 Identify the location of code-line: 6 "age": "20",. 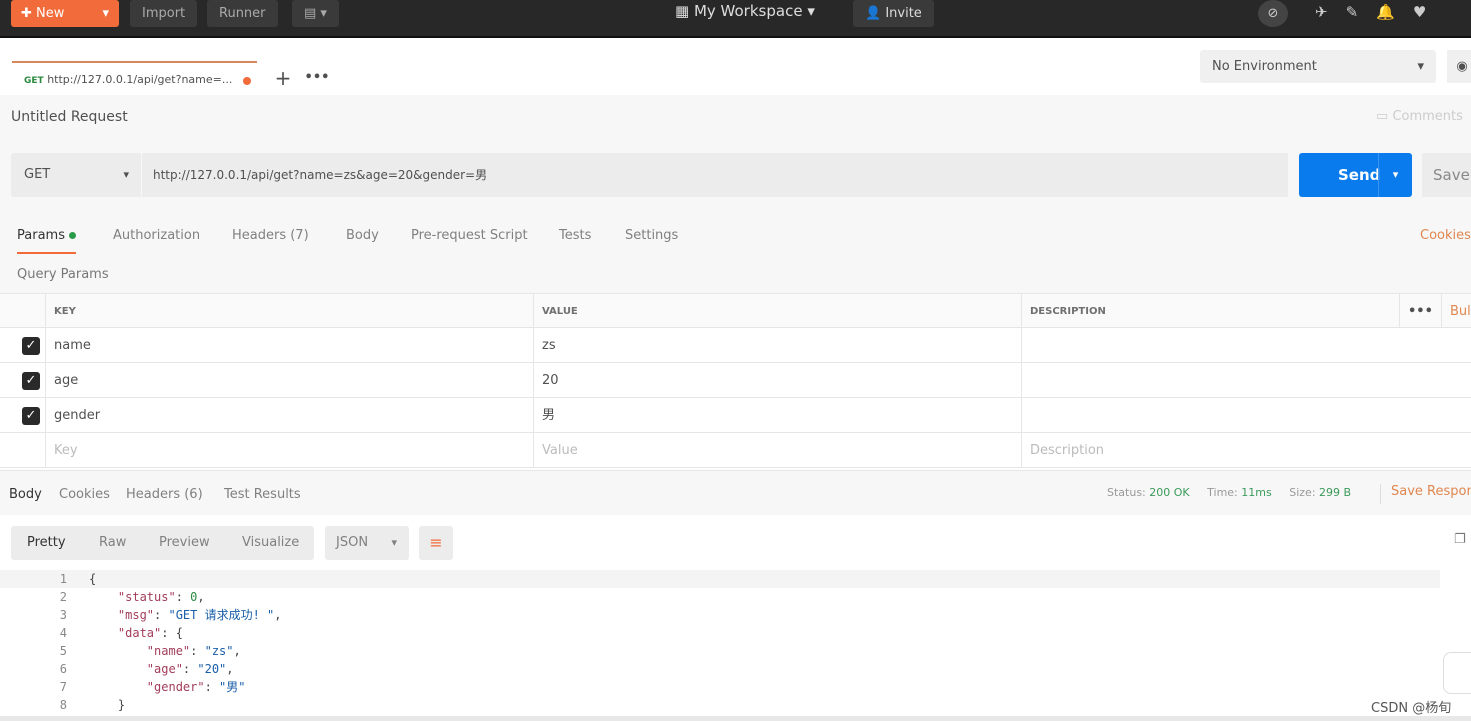
(720, 669).